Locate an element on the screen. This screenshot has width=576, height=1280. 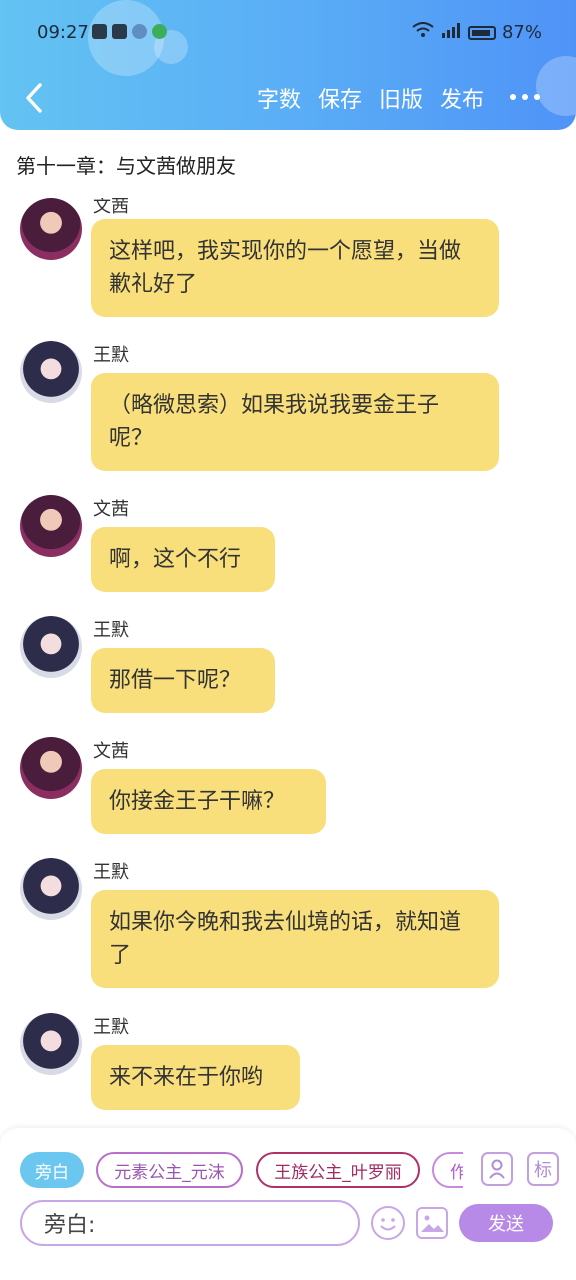
globe-icon is located at coordinates (139, 31).